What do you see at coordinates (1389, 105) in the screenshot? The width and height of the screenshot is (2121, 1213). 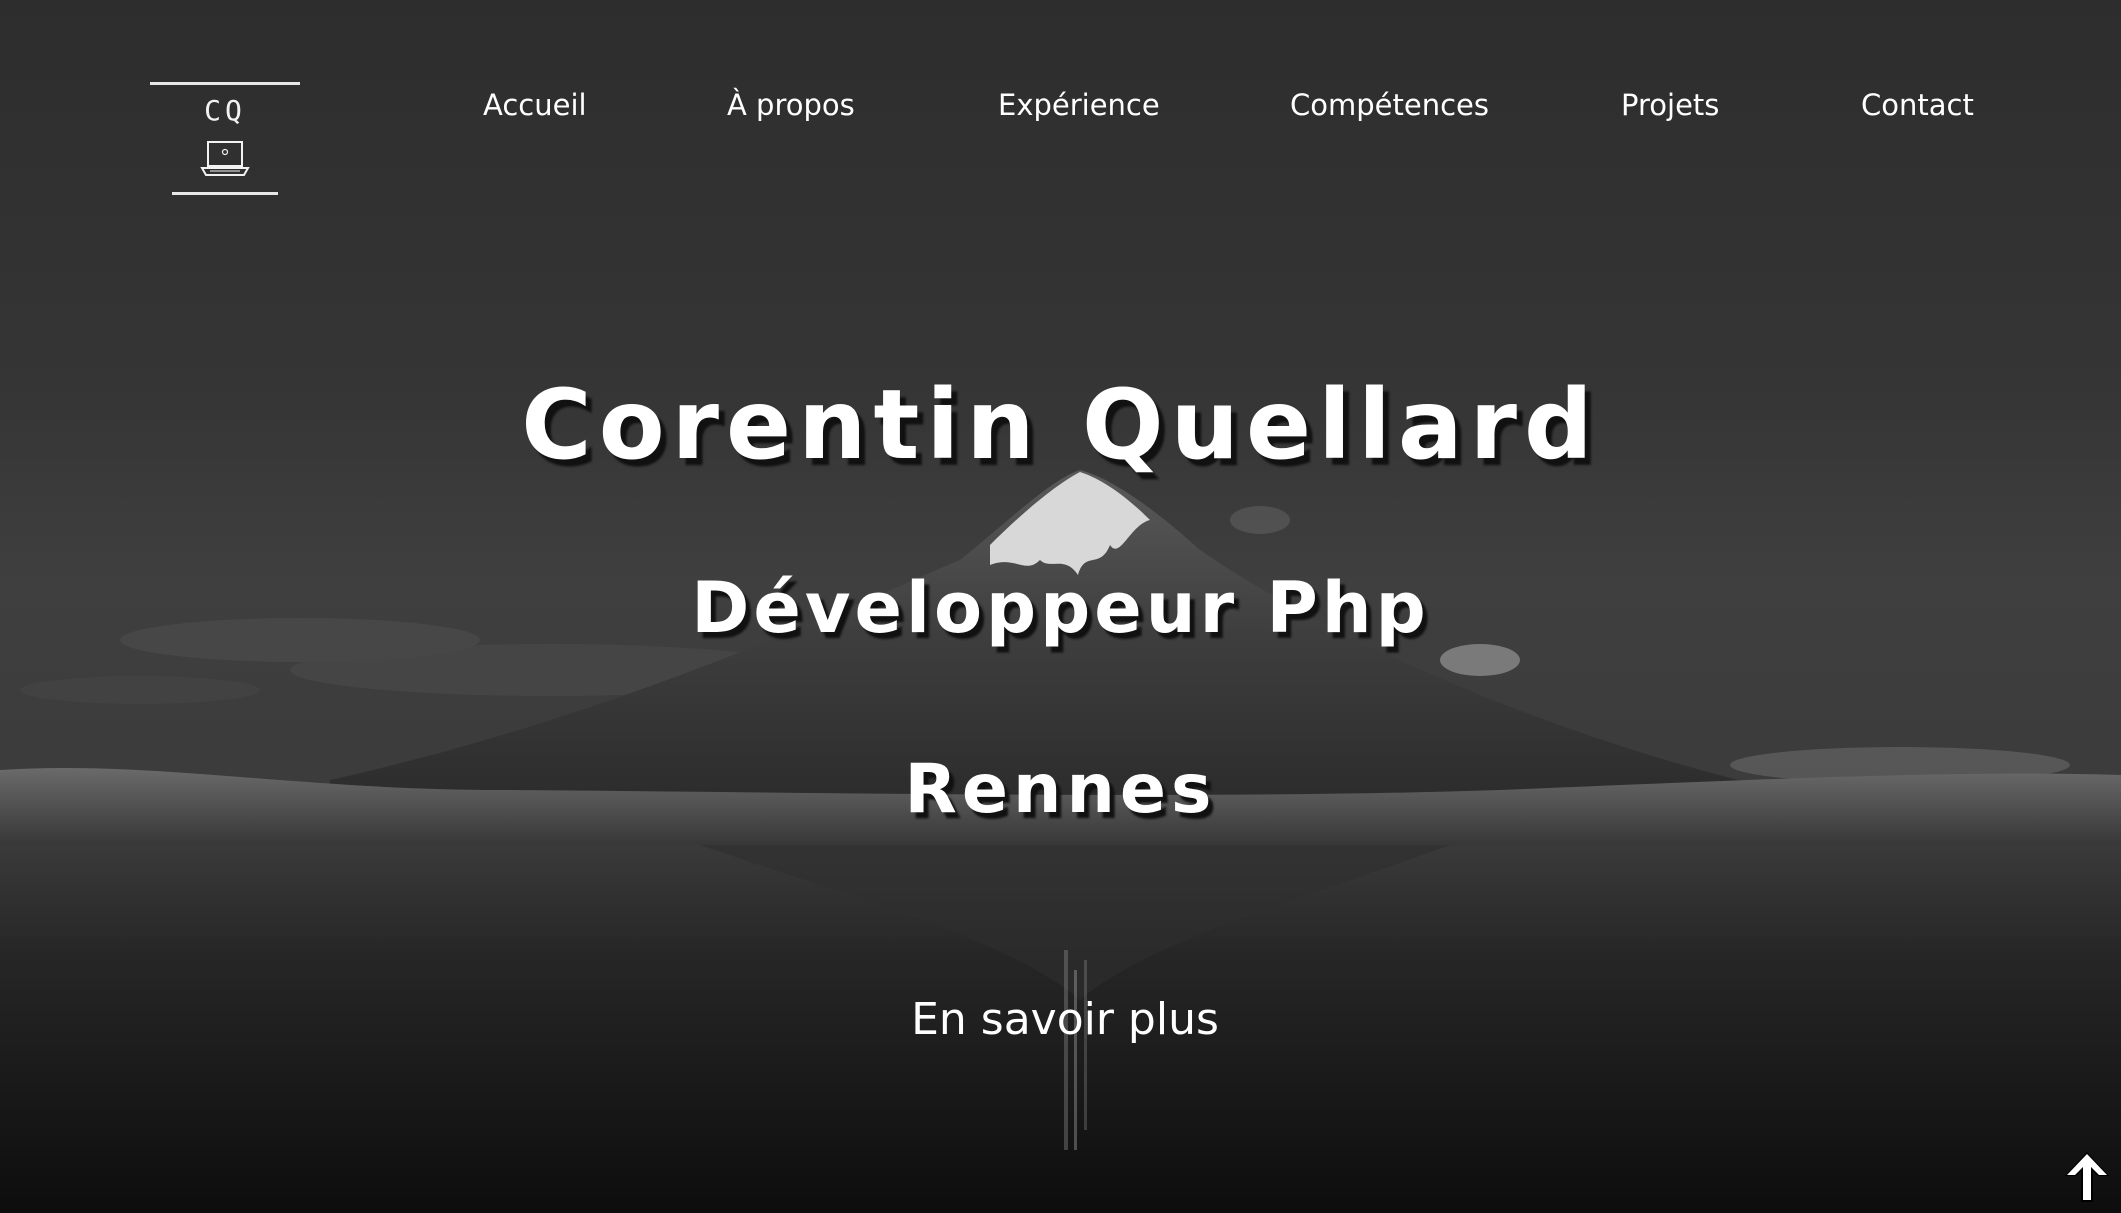 I see `nav-item-competences: Compétences` at bounding box center [1389, 105].